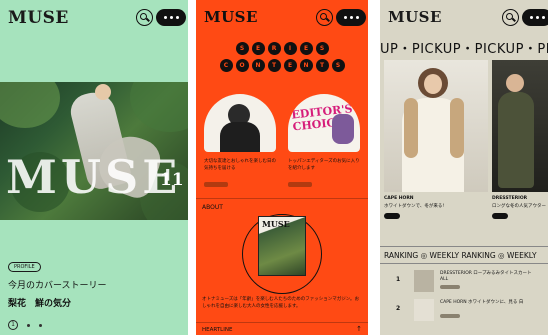 This screenshot has width=548, height=335. What do you see at coordinates (492, 277) in the screenshot?
I see `ranking-item-text: DRESSTERIOR ロープみるみタイトスカート ALL` at bounding box center [492, 277].